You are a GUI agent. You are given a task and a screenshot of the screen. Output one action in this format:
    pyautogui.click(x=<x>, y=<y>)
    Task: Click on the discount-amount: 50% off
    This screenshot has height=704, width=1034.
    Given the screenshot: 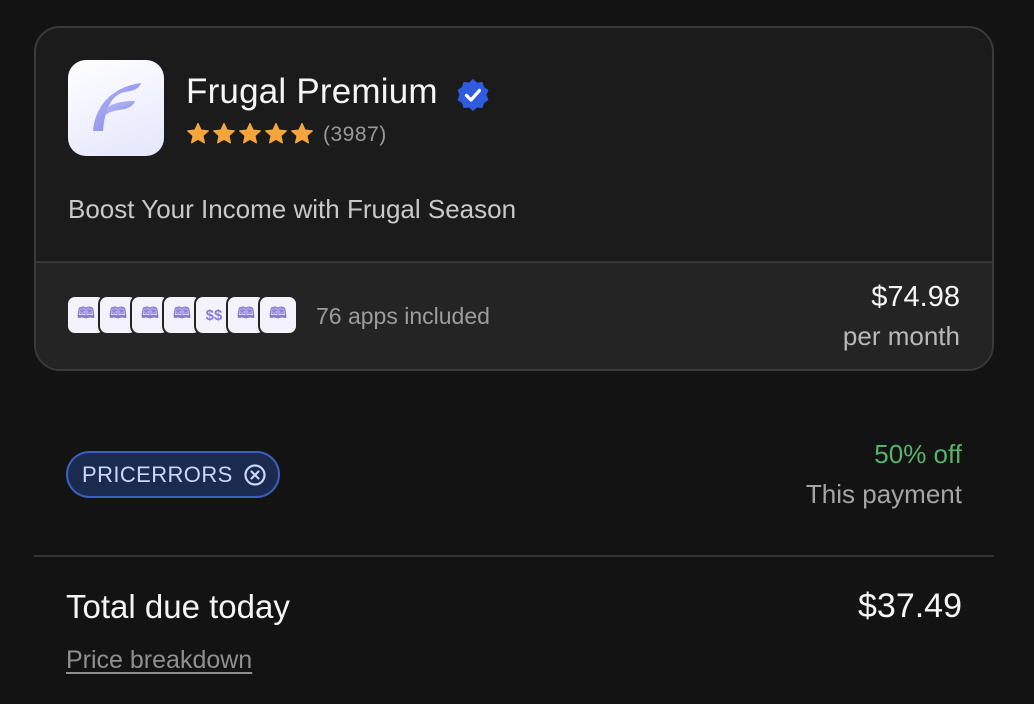 What is the action you would take?
    pyautogui.click(x=918, y=454)
    